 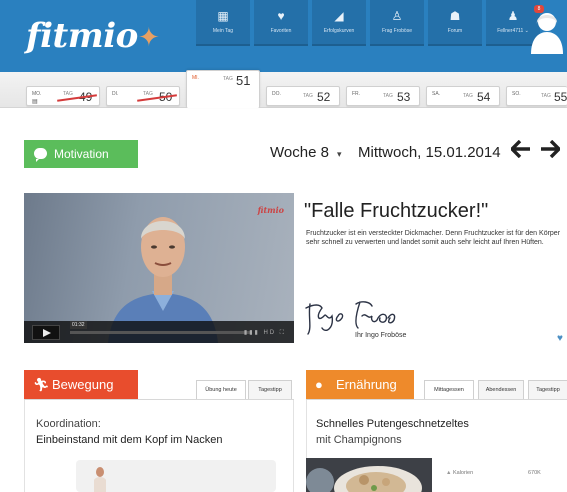 I want to click on recipe-title: Schnelles Putengeschnetzeltes, so click(x=392, y=424).